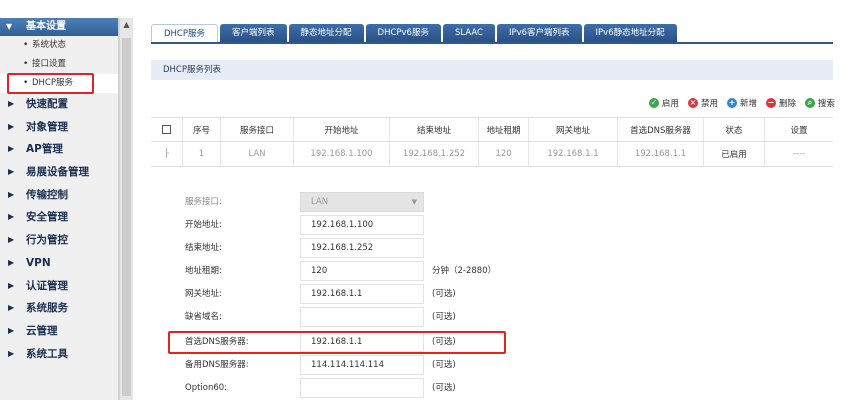  What do you see at coordinates (167, 154) in the screenshot?
I see `row-expander-icon: ├` at bounding box center [167, 154].